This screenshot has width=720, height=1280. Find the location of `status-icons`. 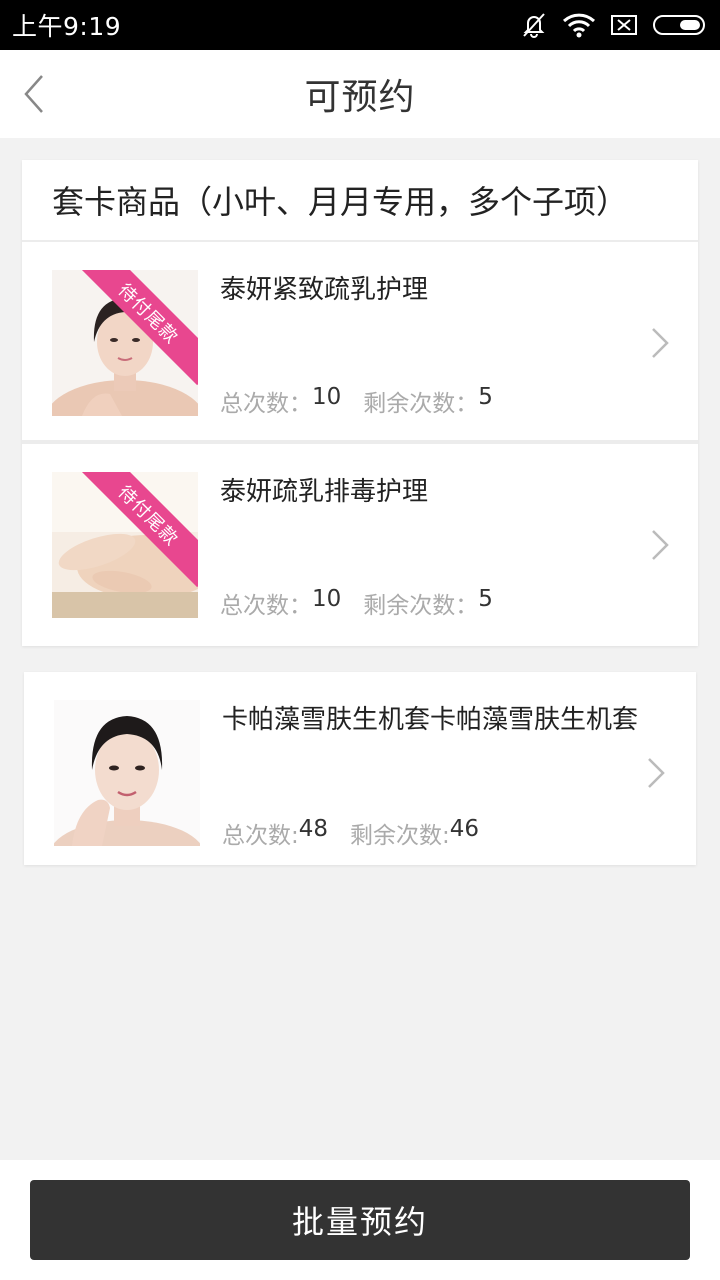

status-icons is located at coordinates (614, 25).